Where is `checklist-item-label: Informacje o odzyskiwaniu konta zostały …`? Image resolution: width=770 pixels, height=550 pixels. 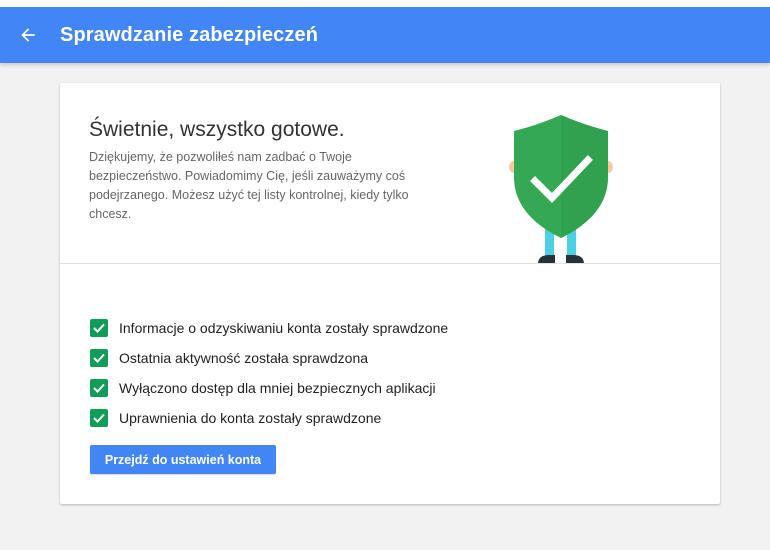
checklist-item-label: Informacje o odzyskiwaniu konta zostały … is located at coordinates (284, 328).